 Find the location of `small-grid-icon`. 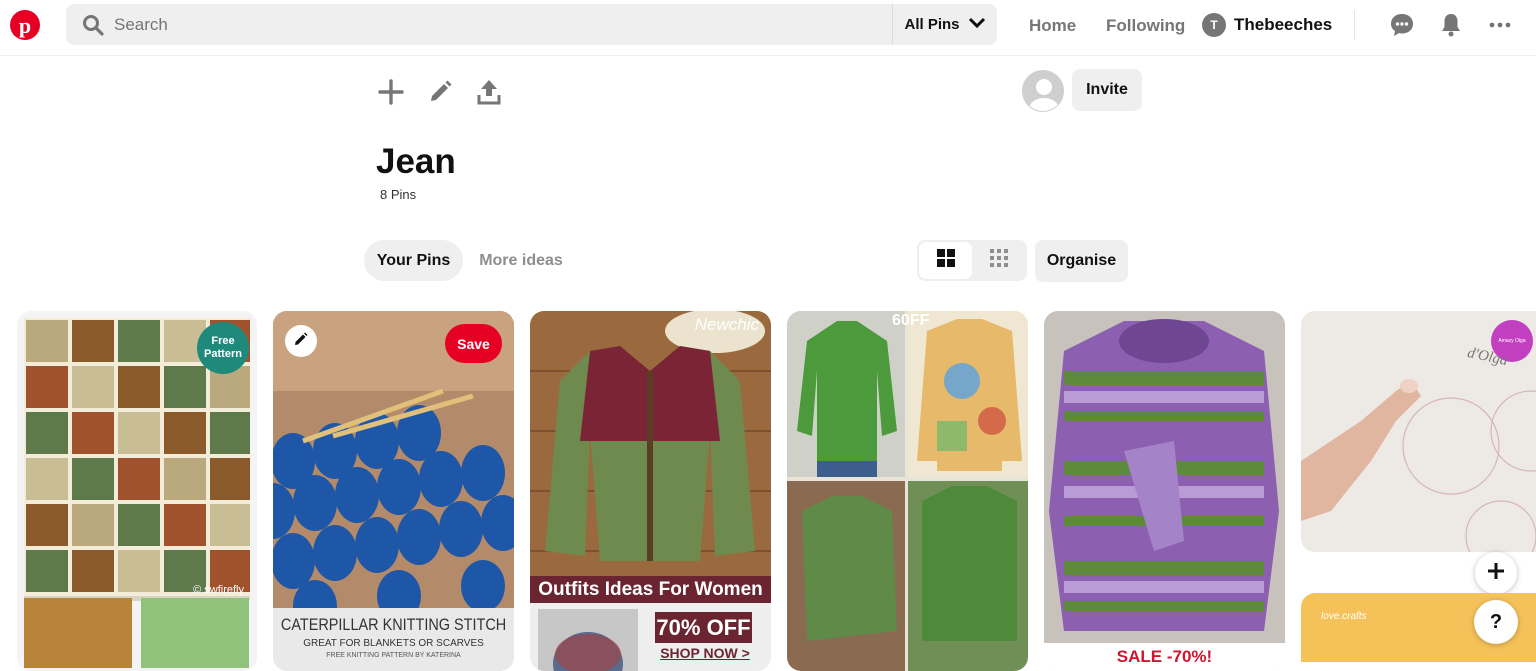

small-grid-icon is located at coordinates (998, 260).